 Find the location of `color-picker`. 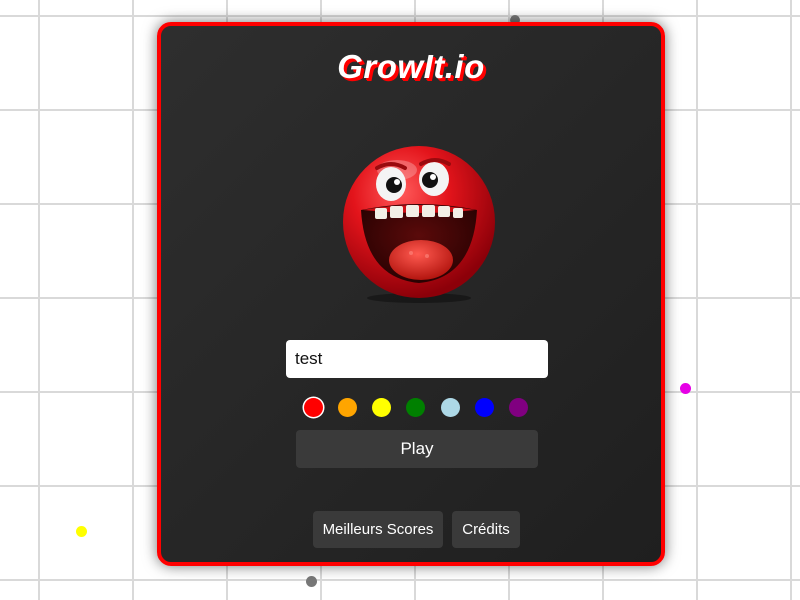

color-picker is located at coordinates (416, 408).